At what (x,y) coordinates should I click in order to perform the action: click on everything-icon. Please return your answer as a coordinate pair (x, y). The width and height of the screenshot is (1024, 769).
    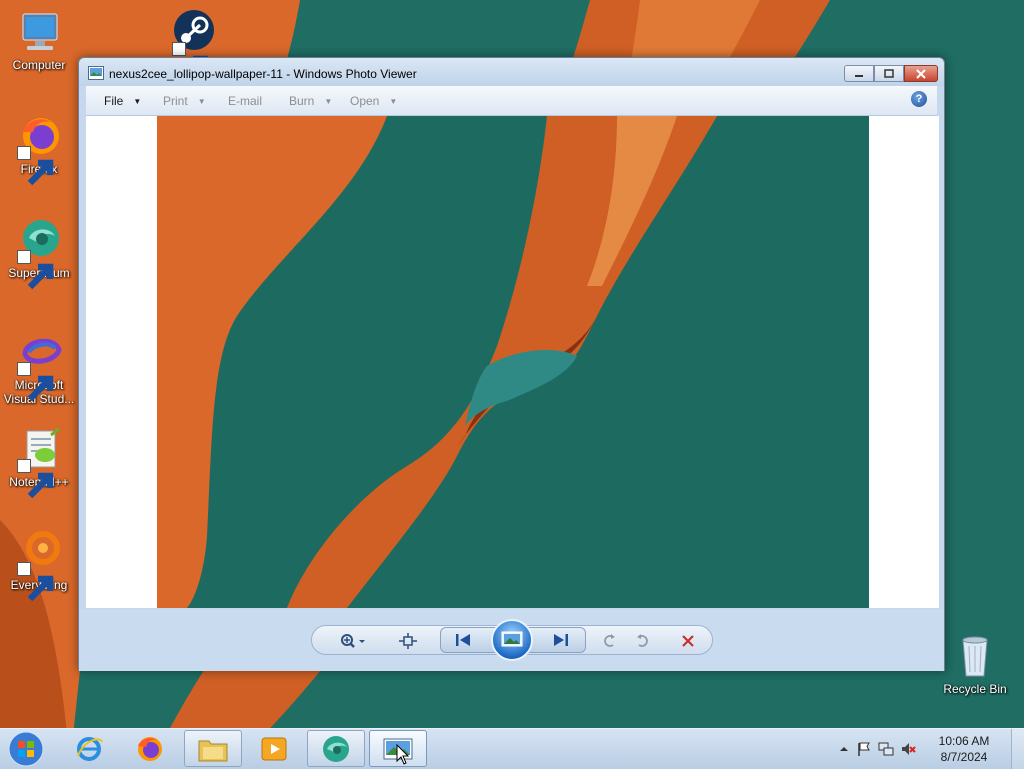
    Looking at the image, I should click on (39, 565).